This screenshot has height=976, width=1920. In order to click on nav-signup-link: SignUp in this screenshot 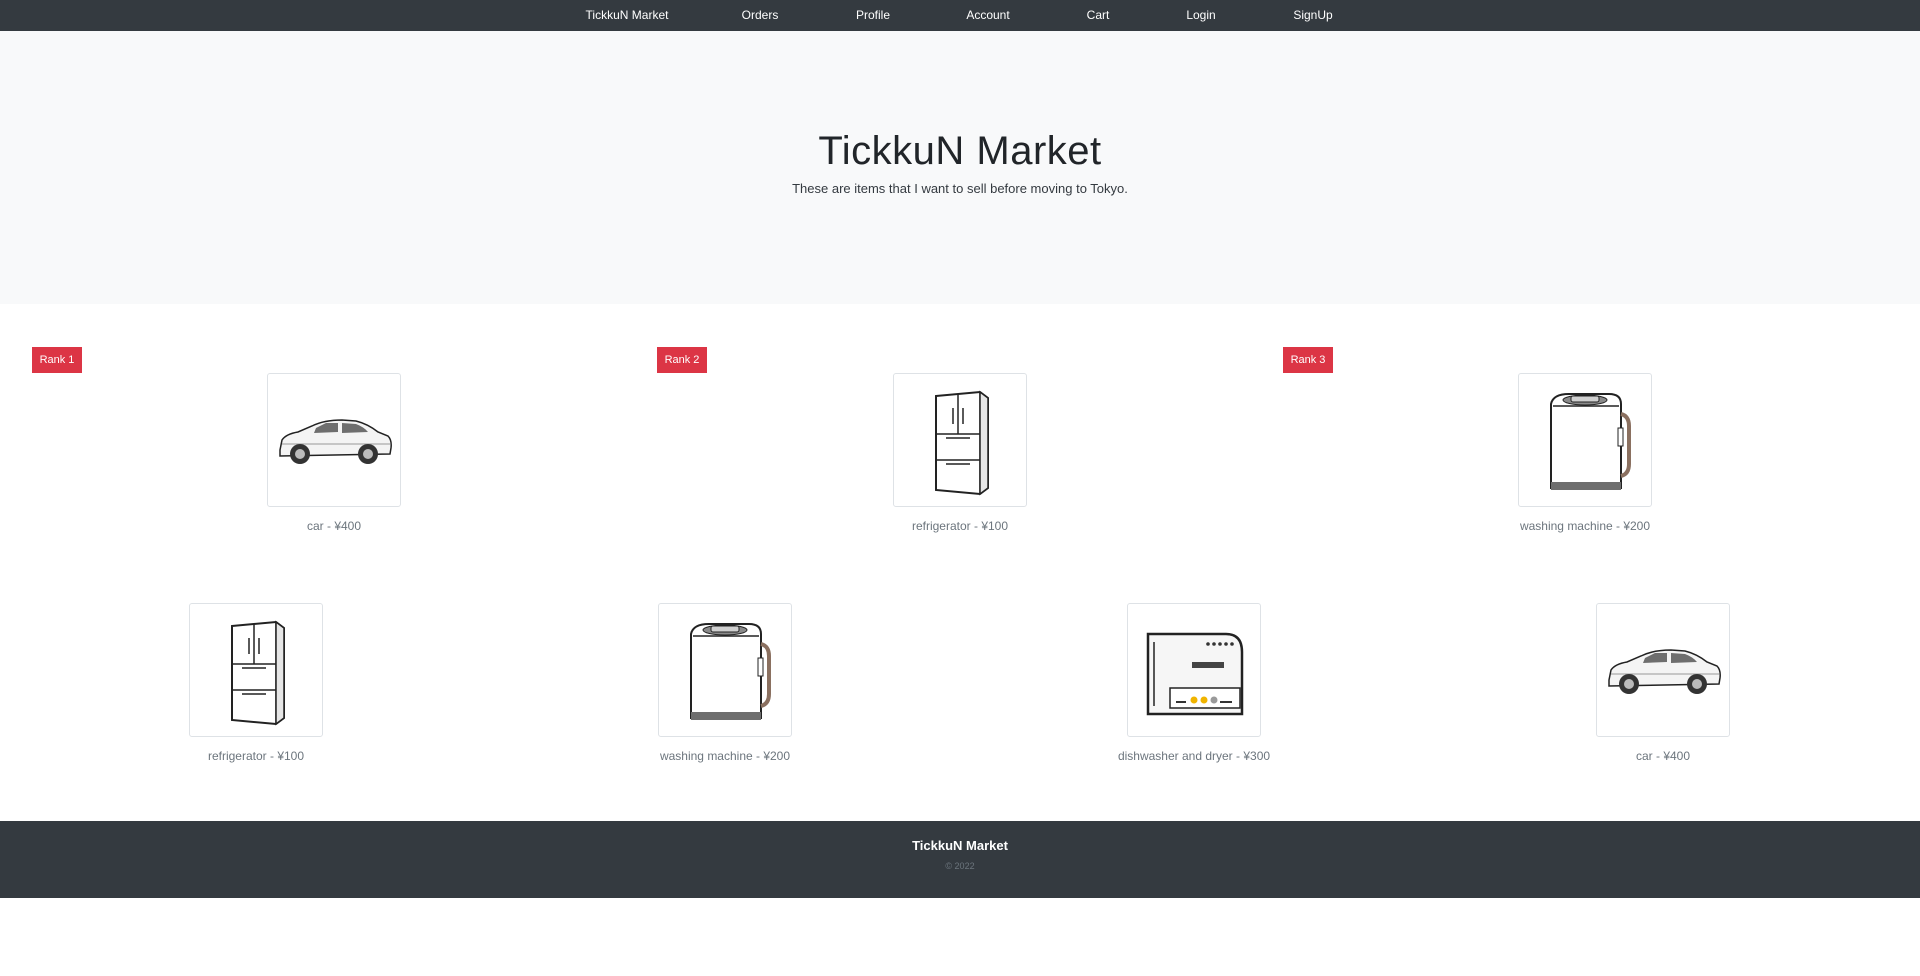, I will do `click(1312, 15)`.